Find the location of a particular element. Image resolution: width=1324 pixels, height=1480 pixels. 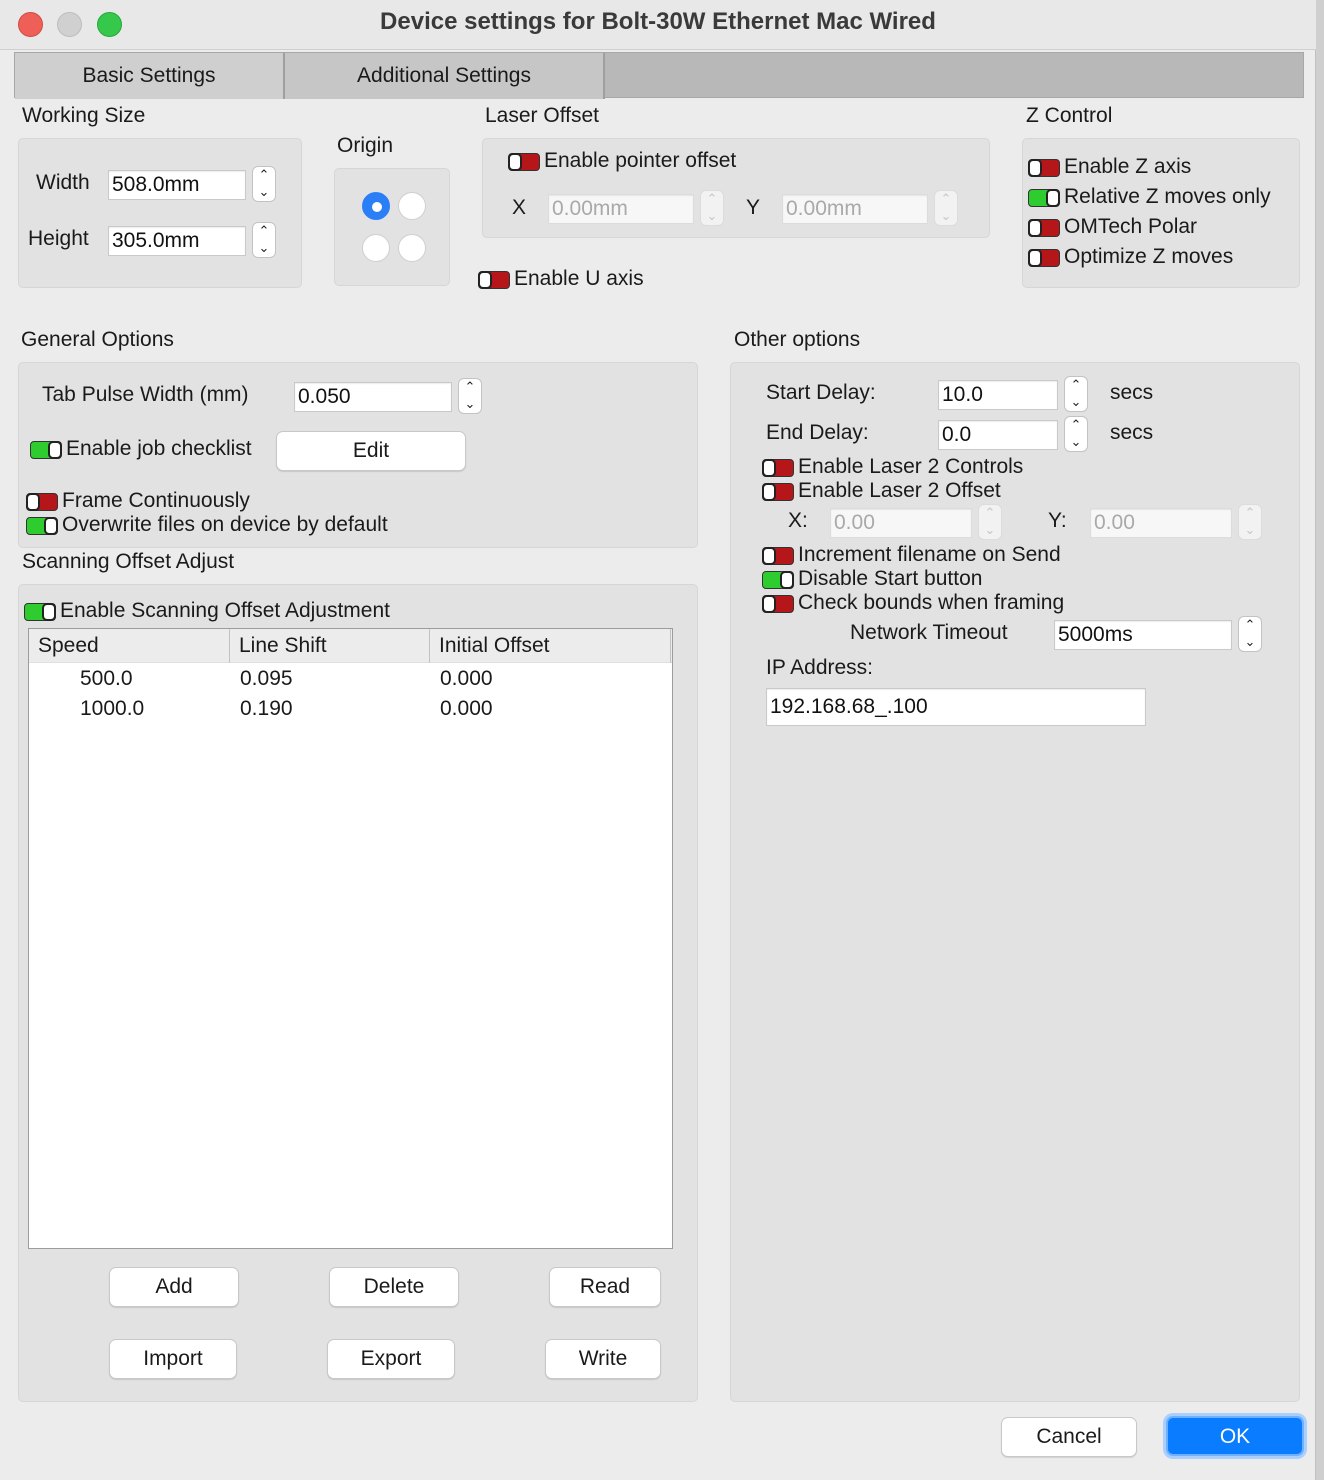

origin-top-right-radio is located at coordinates (412, 206).